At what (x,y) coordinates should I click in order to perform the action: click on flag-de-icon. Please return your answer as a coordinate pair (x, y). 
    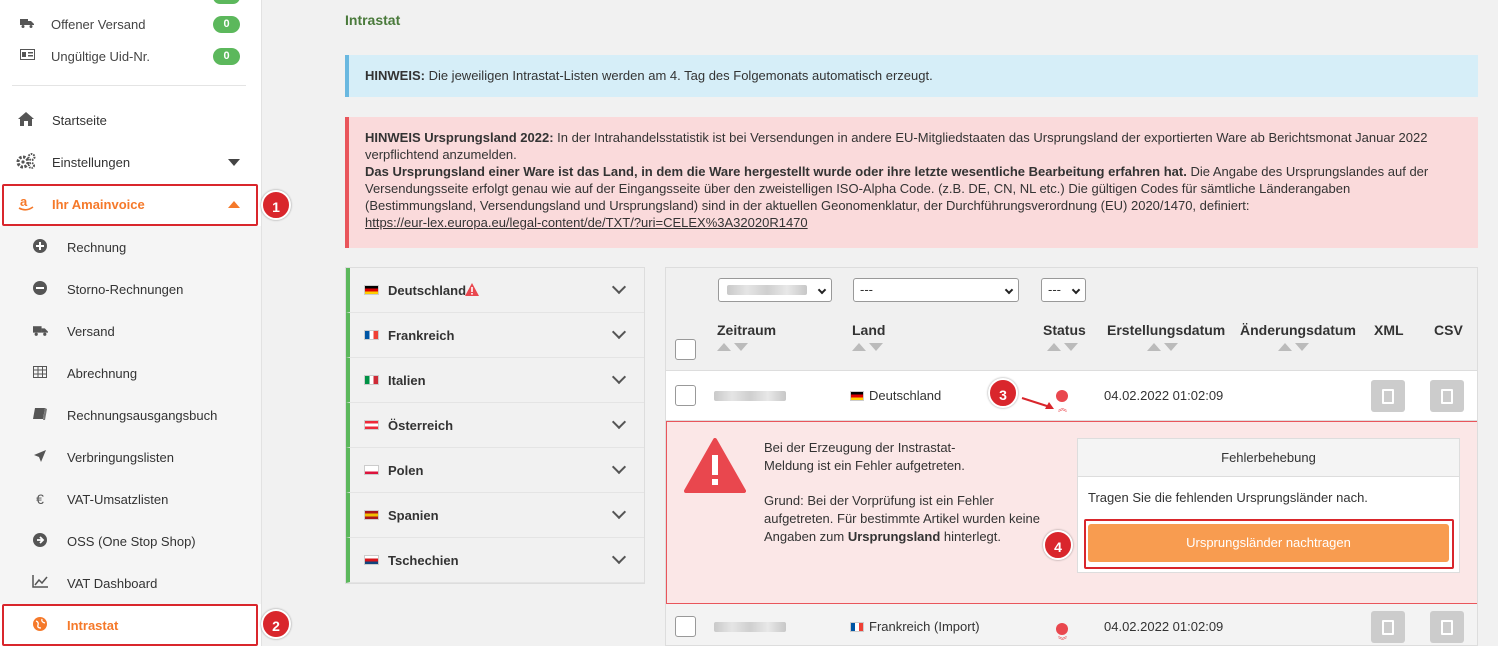
    Looking at the image, I should click on (857, 395).